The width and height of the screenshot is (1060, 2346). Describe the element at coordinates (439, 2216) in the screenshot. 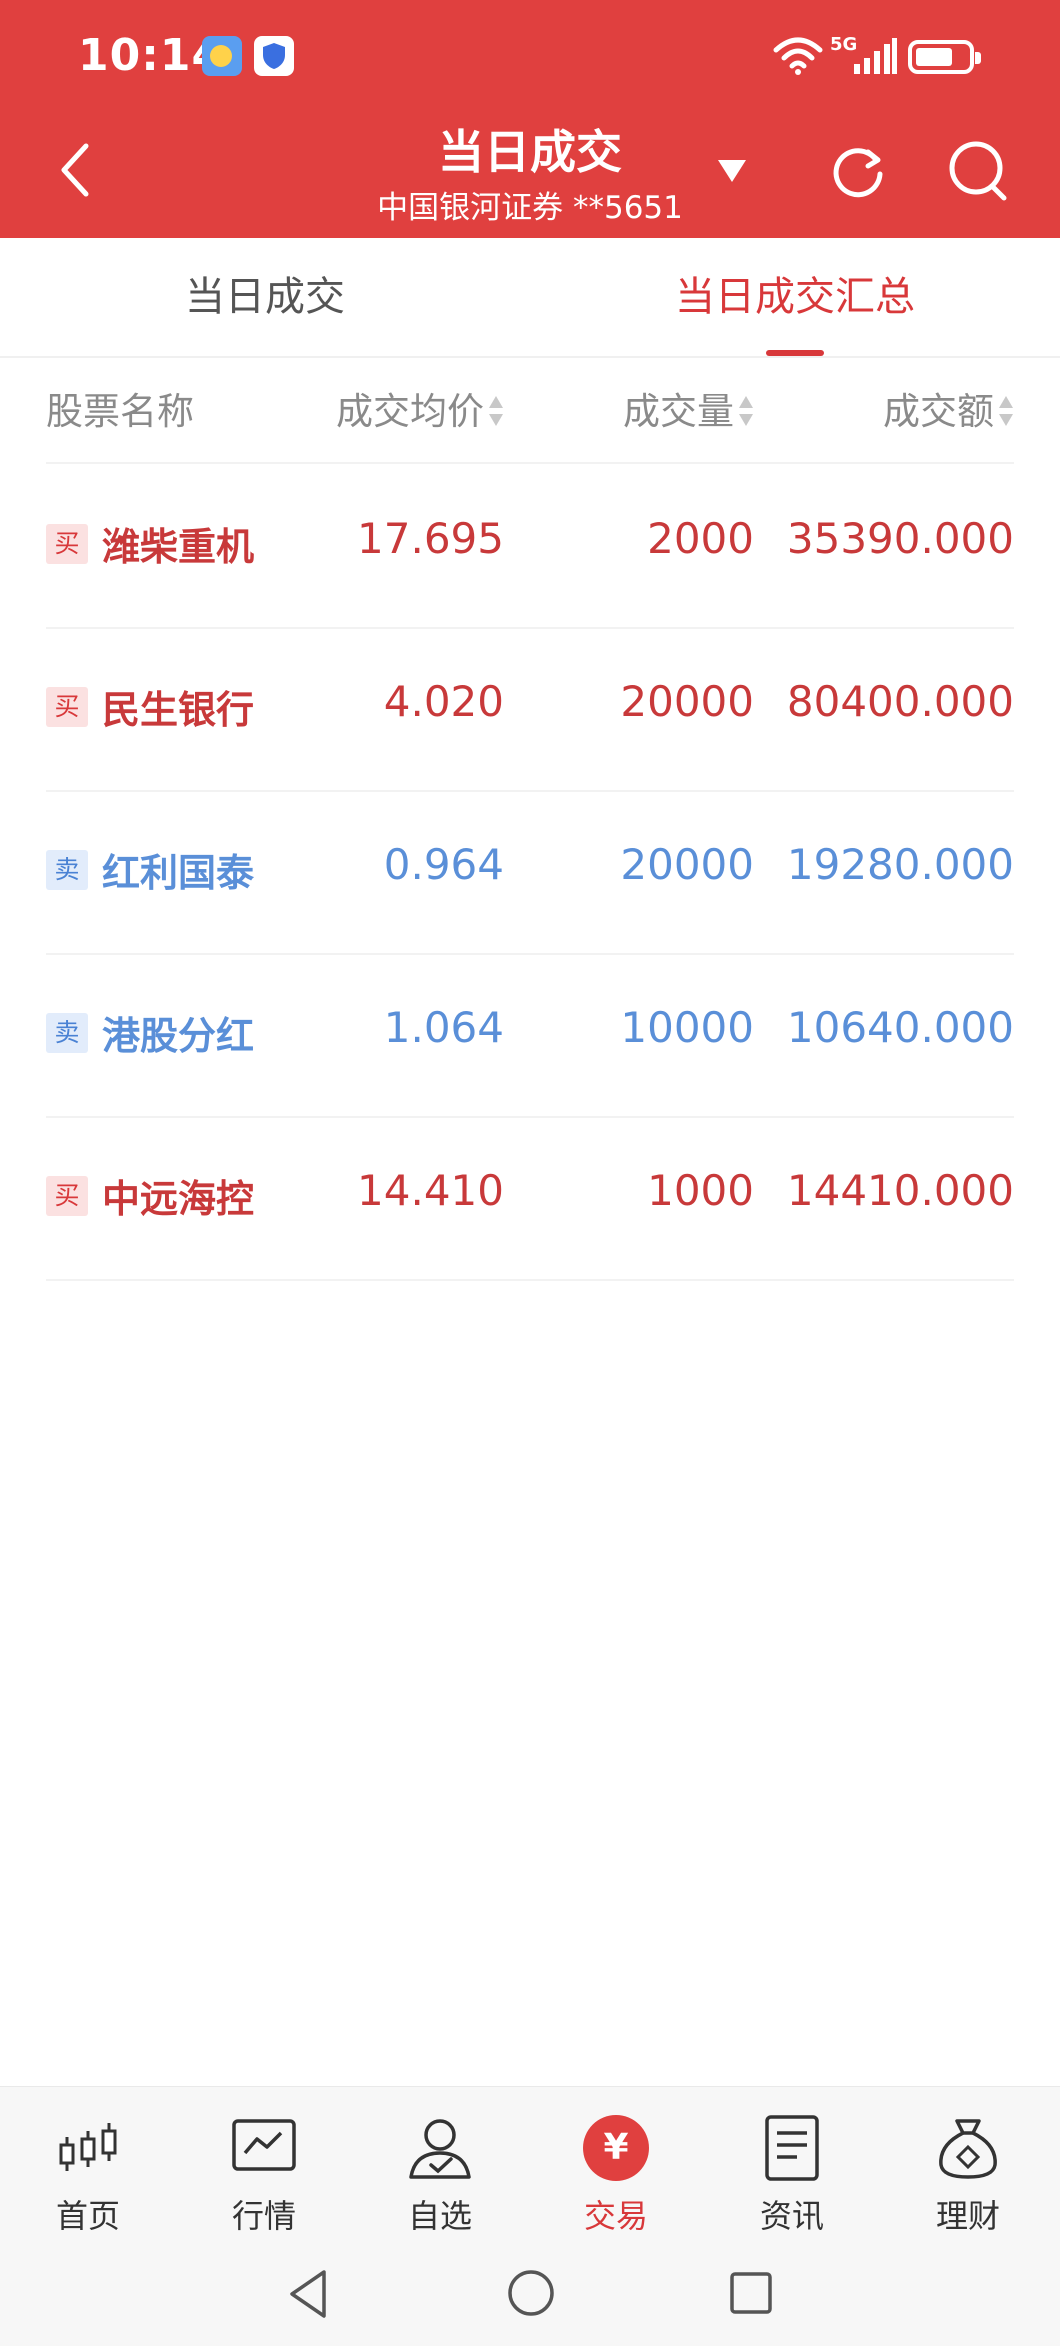

I see `nav-watchlist-label: 自选` at that location.